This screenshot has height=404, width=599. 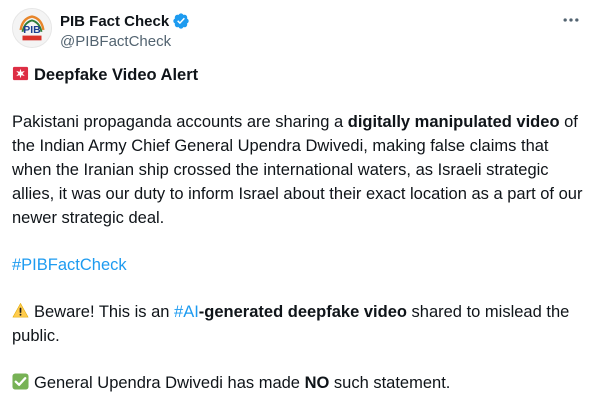 I want to click on warning-text-1: Beware! This is an, so click(x=104, y=312).